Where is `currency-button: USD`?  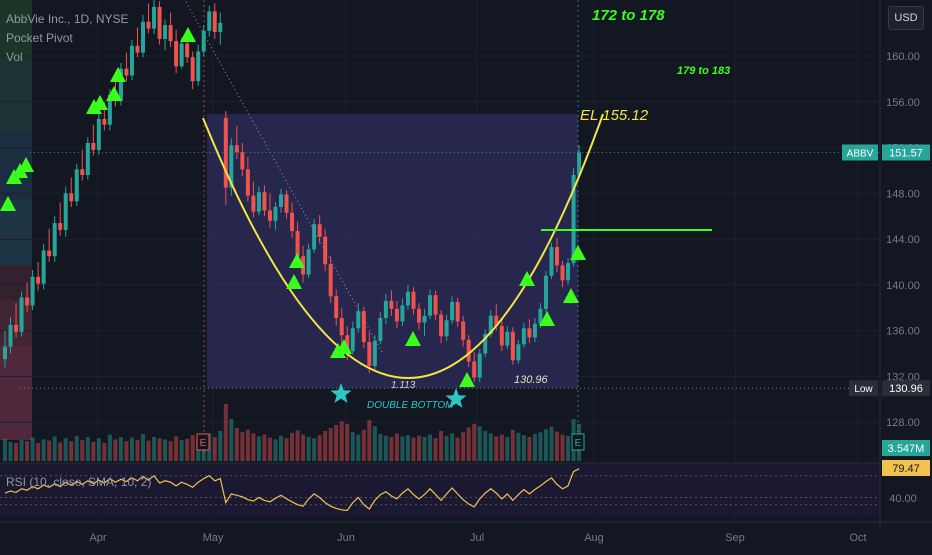
currency-button: USD is located at coordinates (906, 18).